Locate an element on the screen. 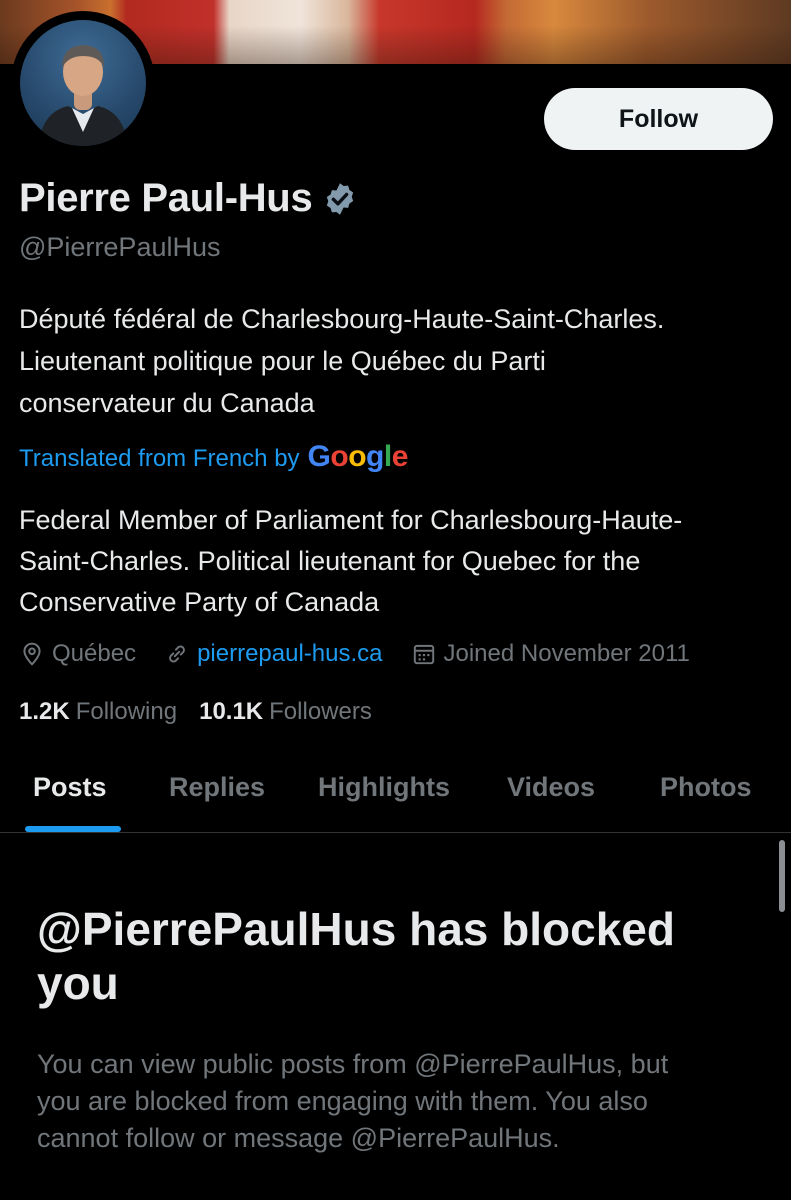  profile-name-row: Pierre Paul-Hus is located at coordinates (188, 198).